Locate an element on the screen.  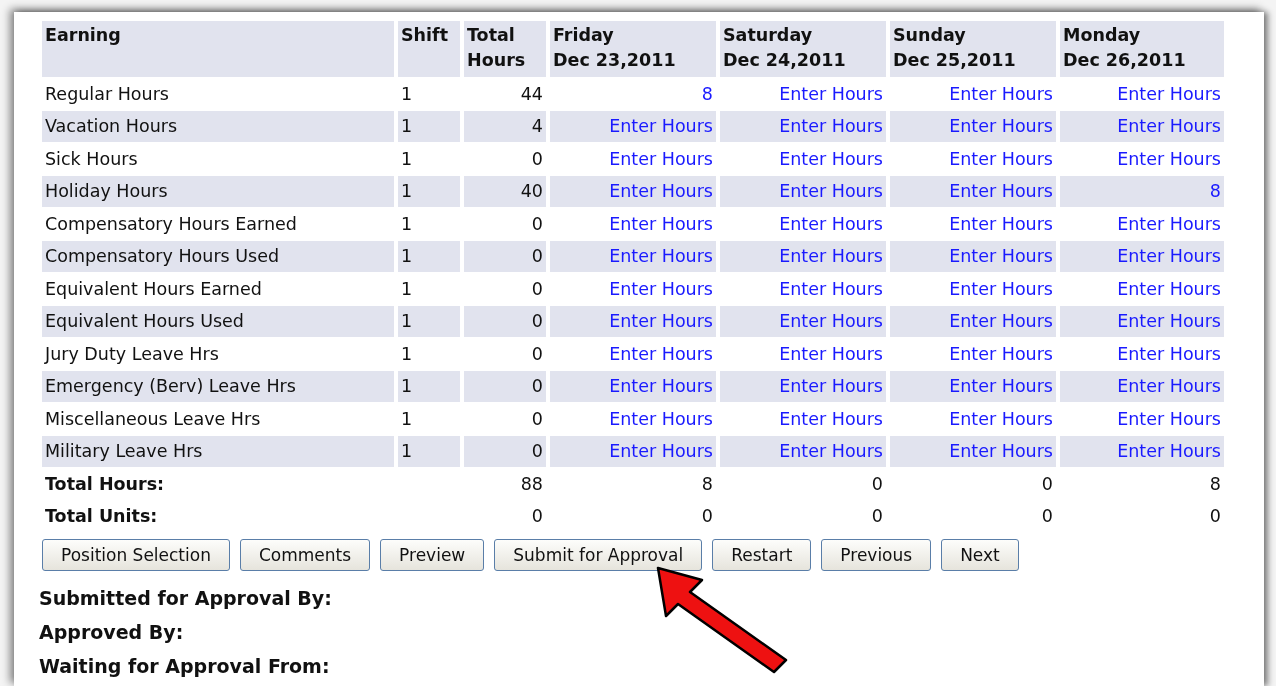
approval-label: Approved By: is located at coordinates (112, 632).